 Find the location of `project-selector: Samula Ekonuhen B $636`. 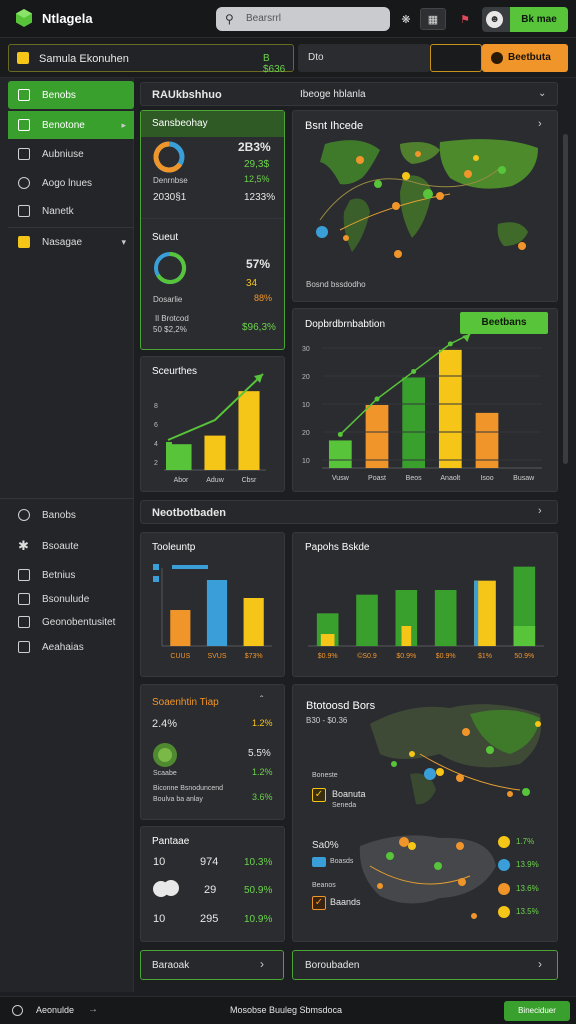

project-selector: Samula Ekonuhen B $636 is located at coordinates (151, 59).